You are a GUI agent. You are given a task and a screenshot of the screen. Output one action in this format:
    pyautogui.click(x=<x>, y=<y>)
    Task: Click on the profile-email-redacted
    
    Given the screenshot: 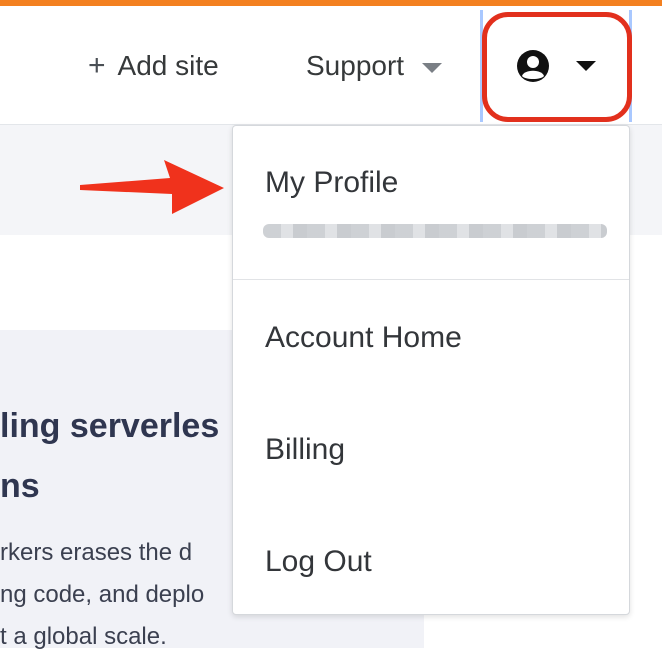 What is the action you would take?
    pyautogui.click(x=435, y=231)
    